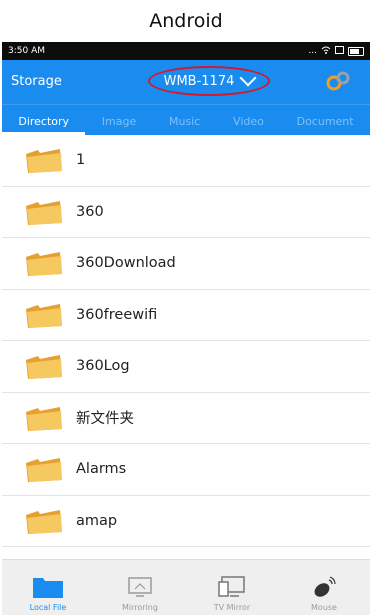 Image resolution: width=372 pixels, height=615 pixels. I want to click on battery-icon, so click(356, 51).